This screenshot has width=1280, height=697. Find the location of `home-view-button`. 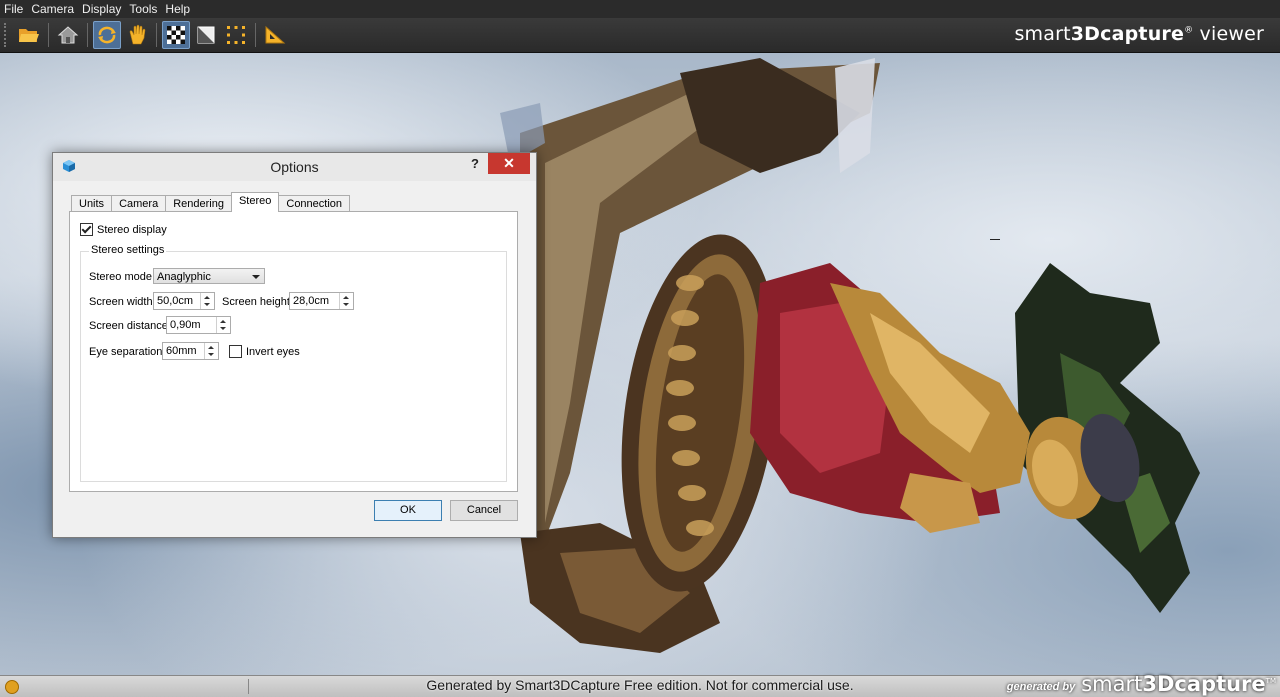

home-view-button is located at coordinates (68, 35).